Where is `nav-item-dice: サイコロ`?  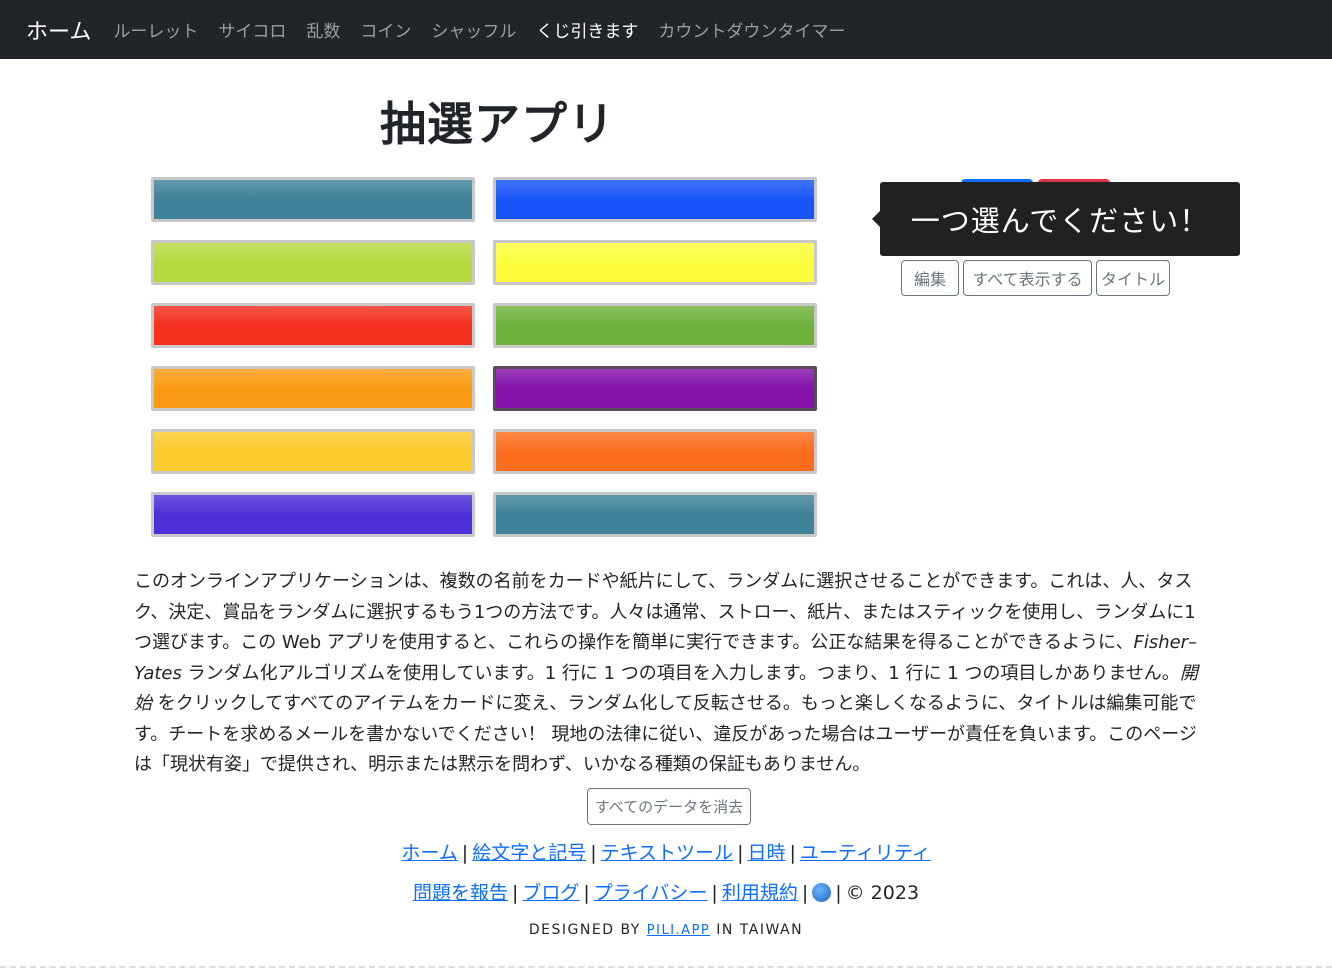 nav-item-dice: サイコロ is located at coordinates (252, 29).